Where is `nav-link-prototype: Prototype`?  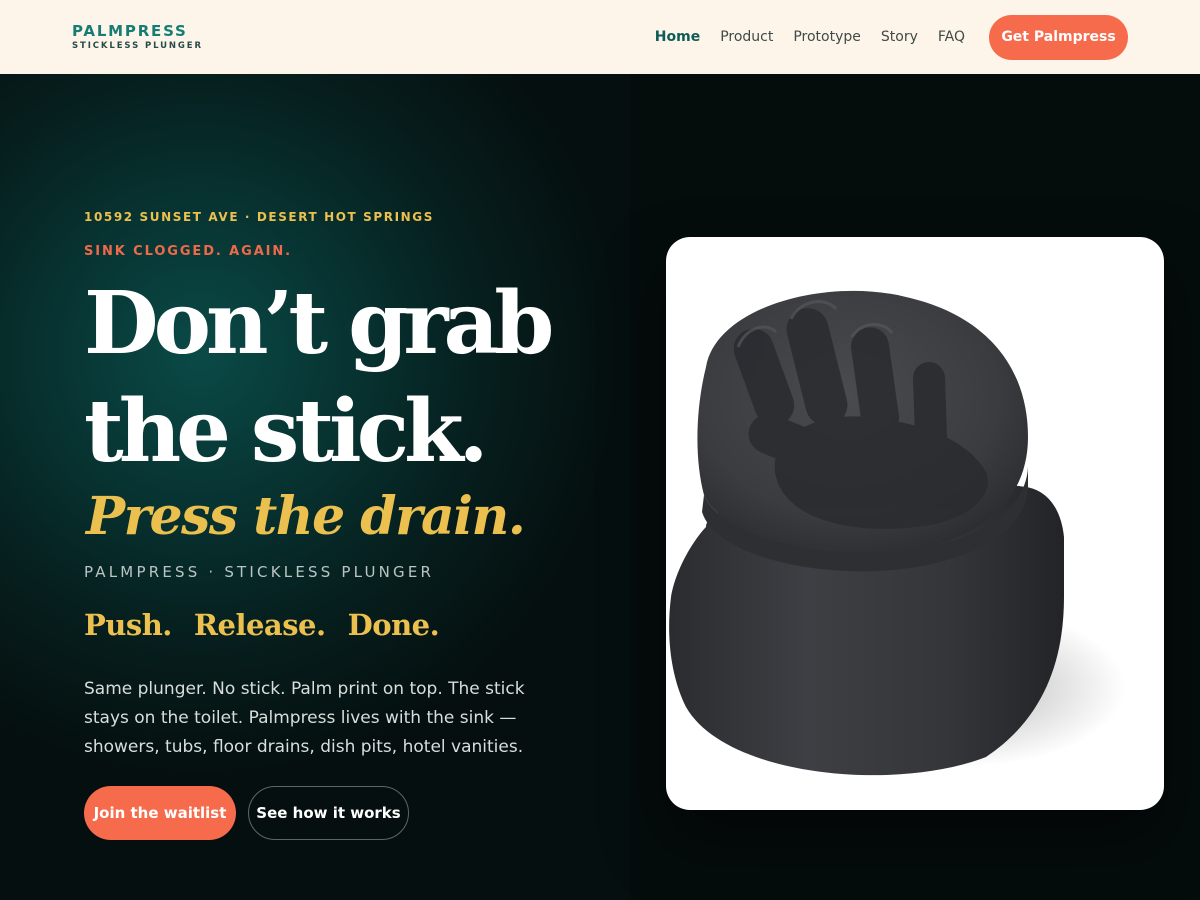
nav-link-prototype: Prototype is located at coordinates (827, 37).